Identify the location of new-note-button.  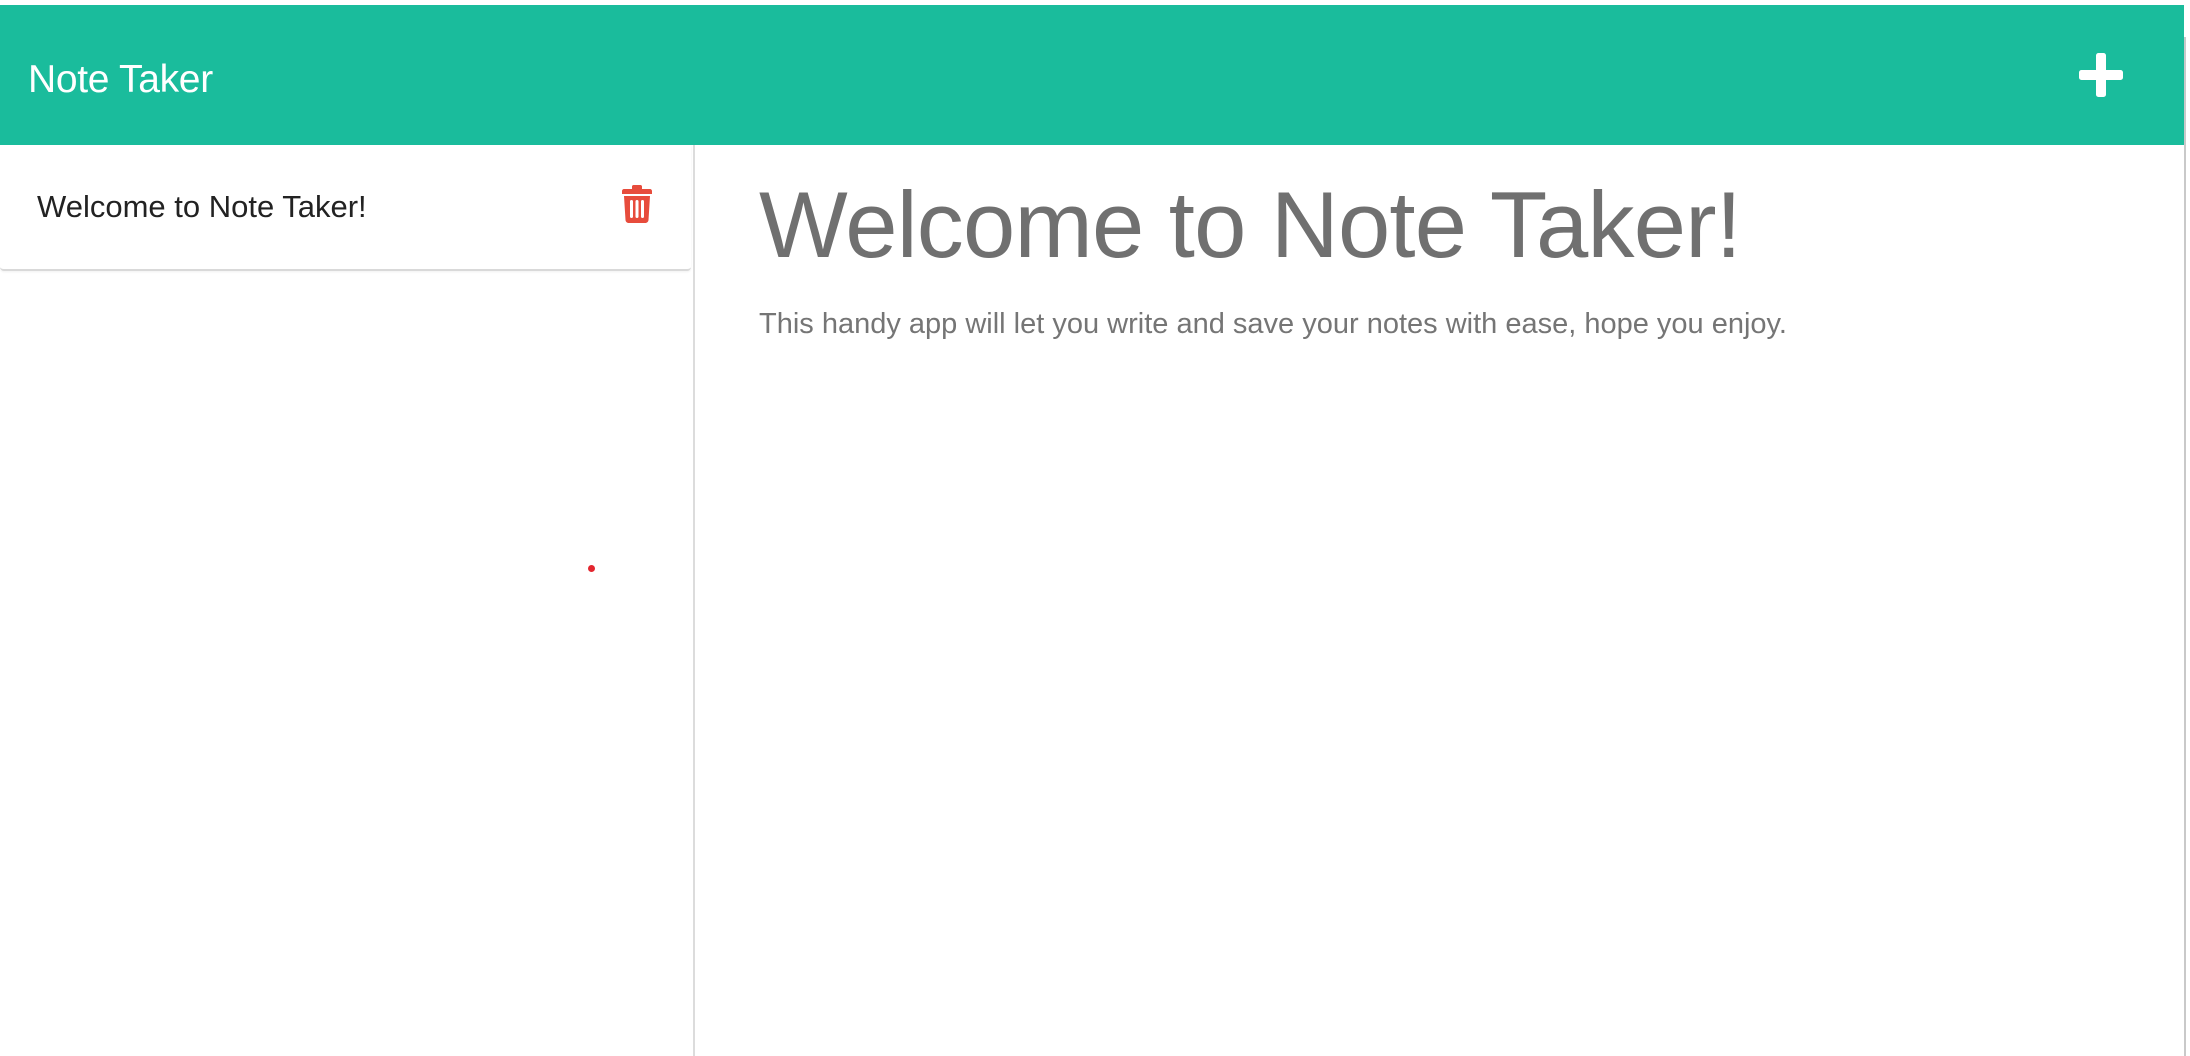
(2101, 75).